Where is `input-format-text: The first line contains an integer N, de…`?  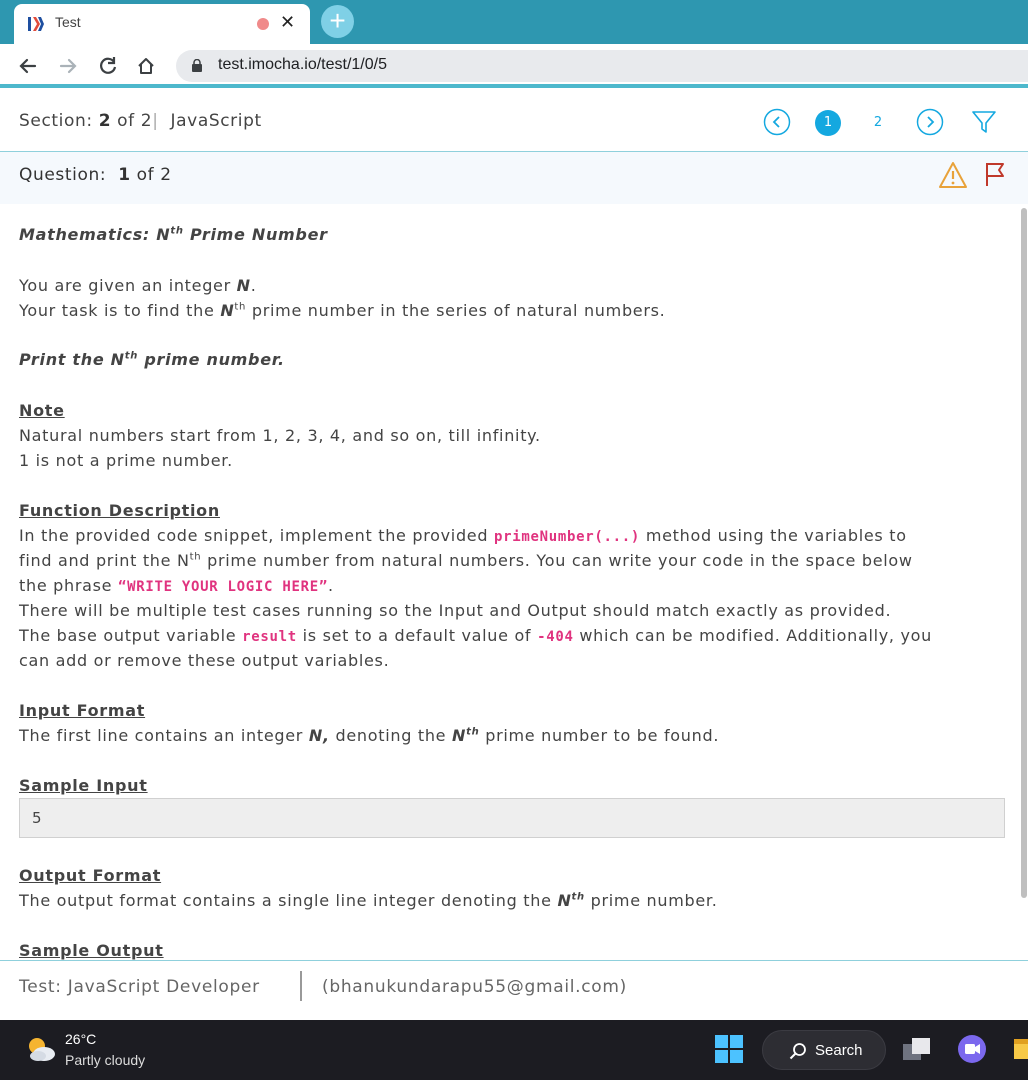 input-format-text: The first line contains an integer N, de… is located at coordinates (369, 735).